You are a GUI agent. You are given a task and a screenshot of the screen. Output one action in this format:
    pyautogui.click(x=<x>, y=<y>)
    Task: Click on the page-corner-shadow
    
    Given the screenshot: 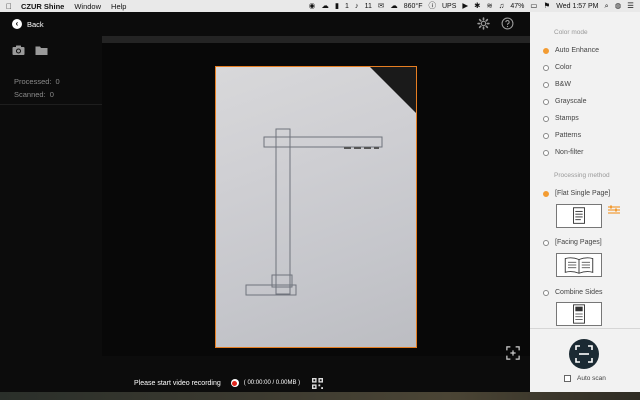 What is the action you would take?
    pyautogui.click(x=392, y=90)
    